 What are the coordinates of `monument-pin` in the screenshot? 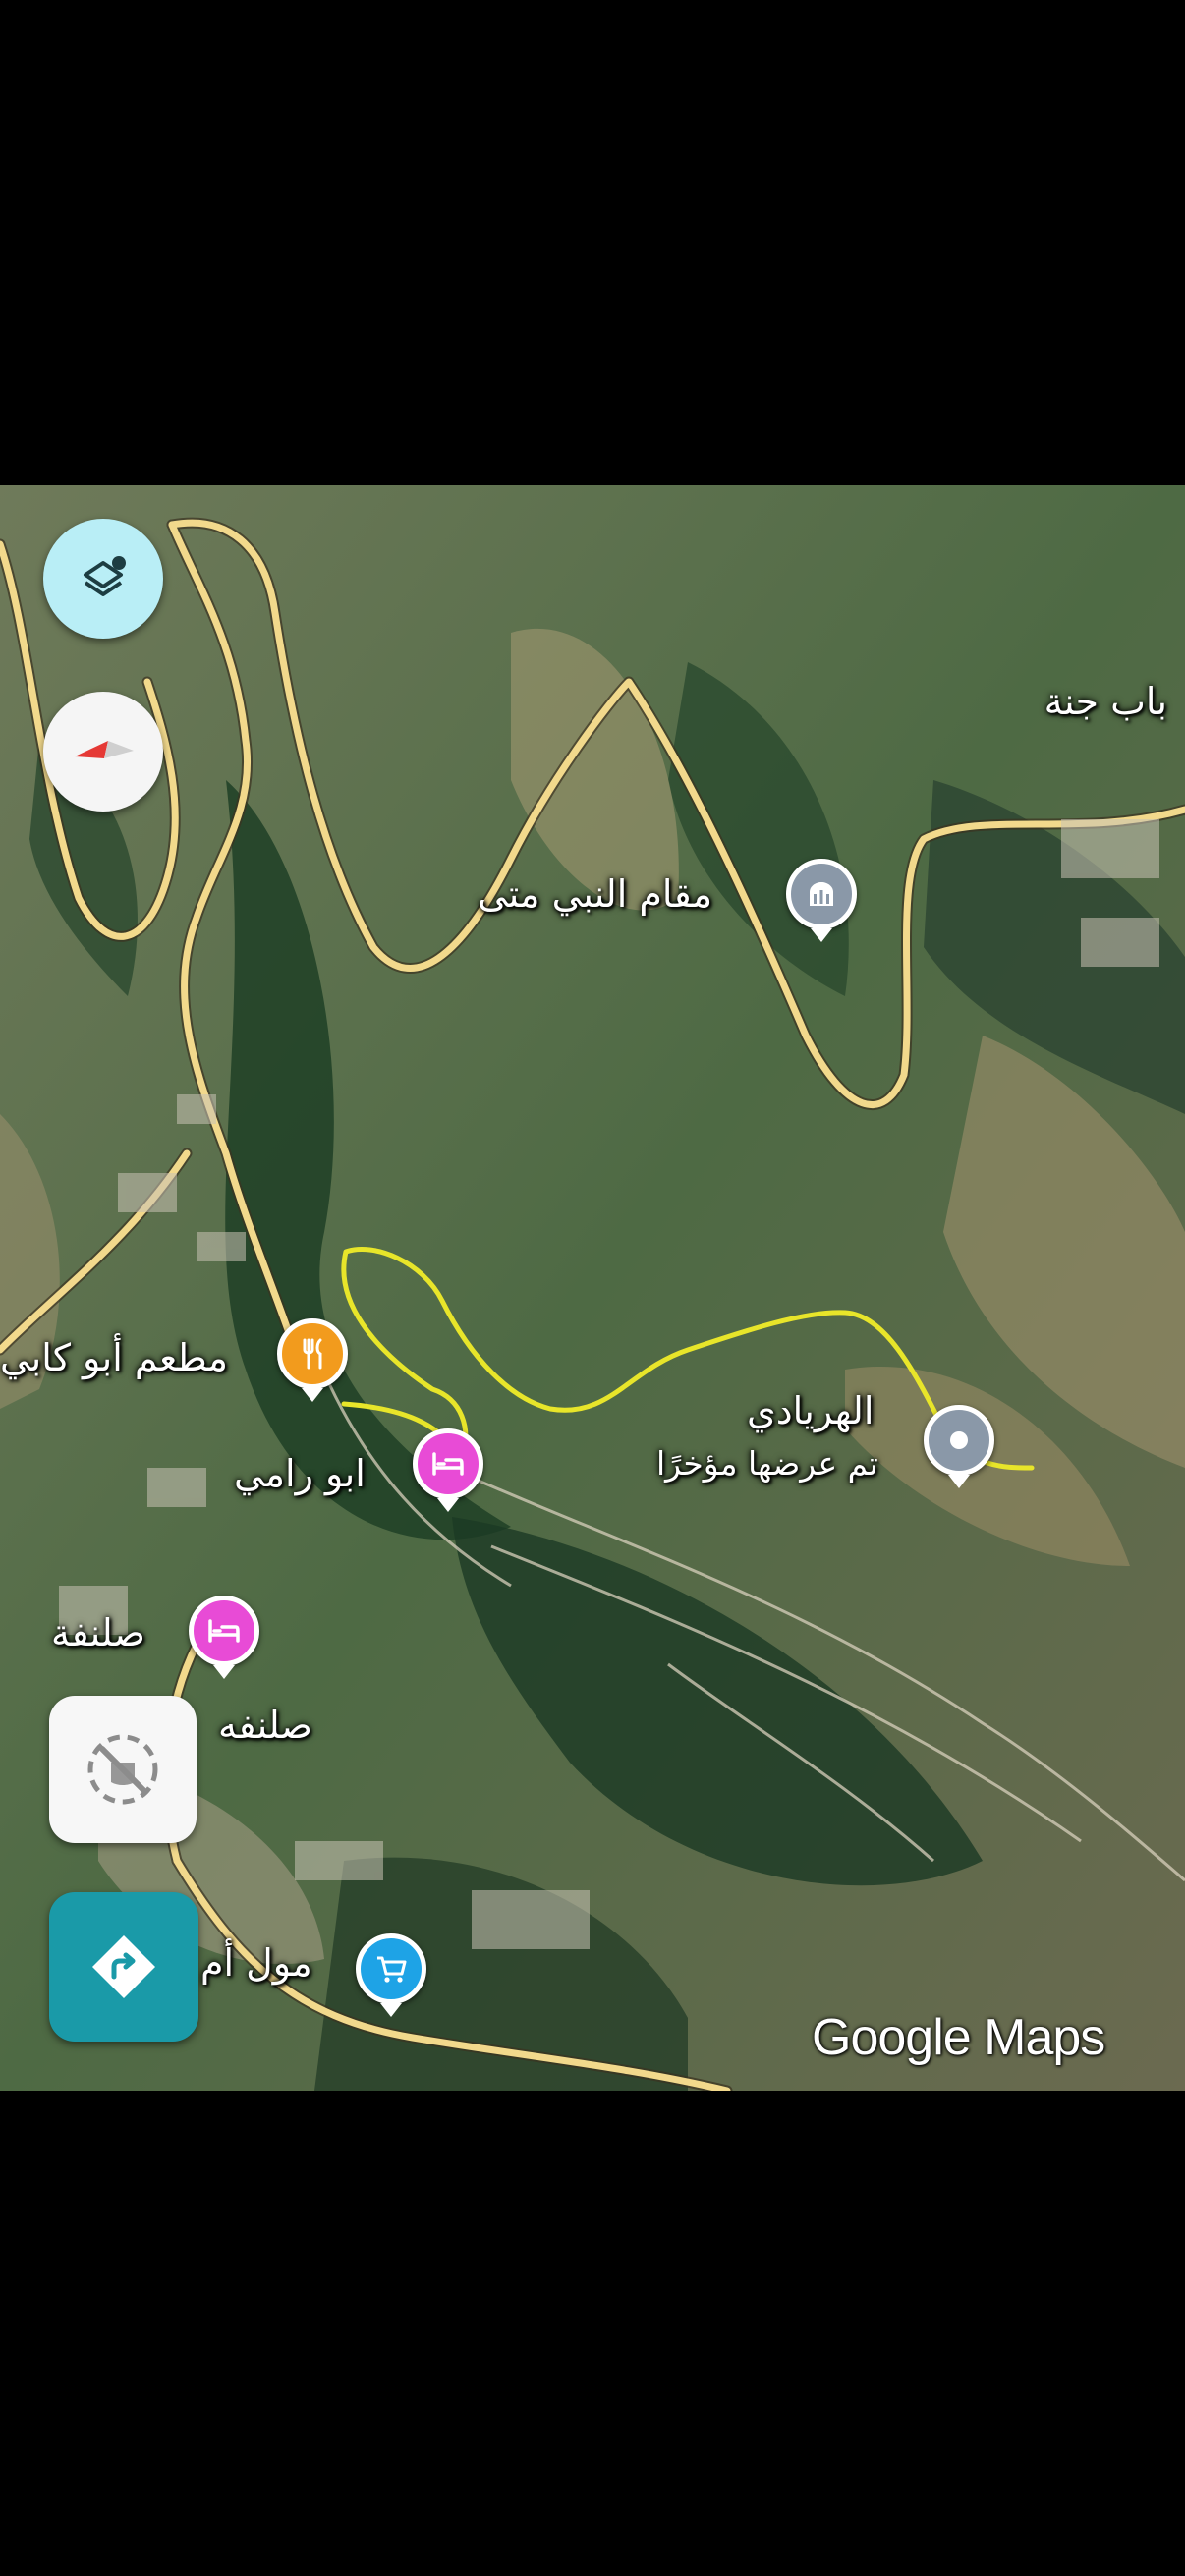 It's located at (821, 894).